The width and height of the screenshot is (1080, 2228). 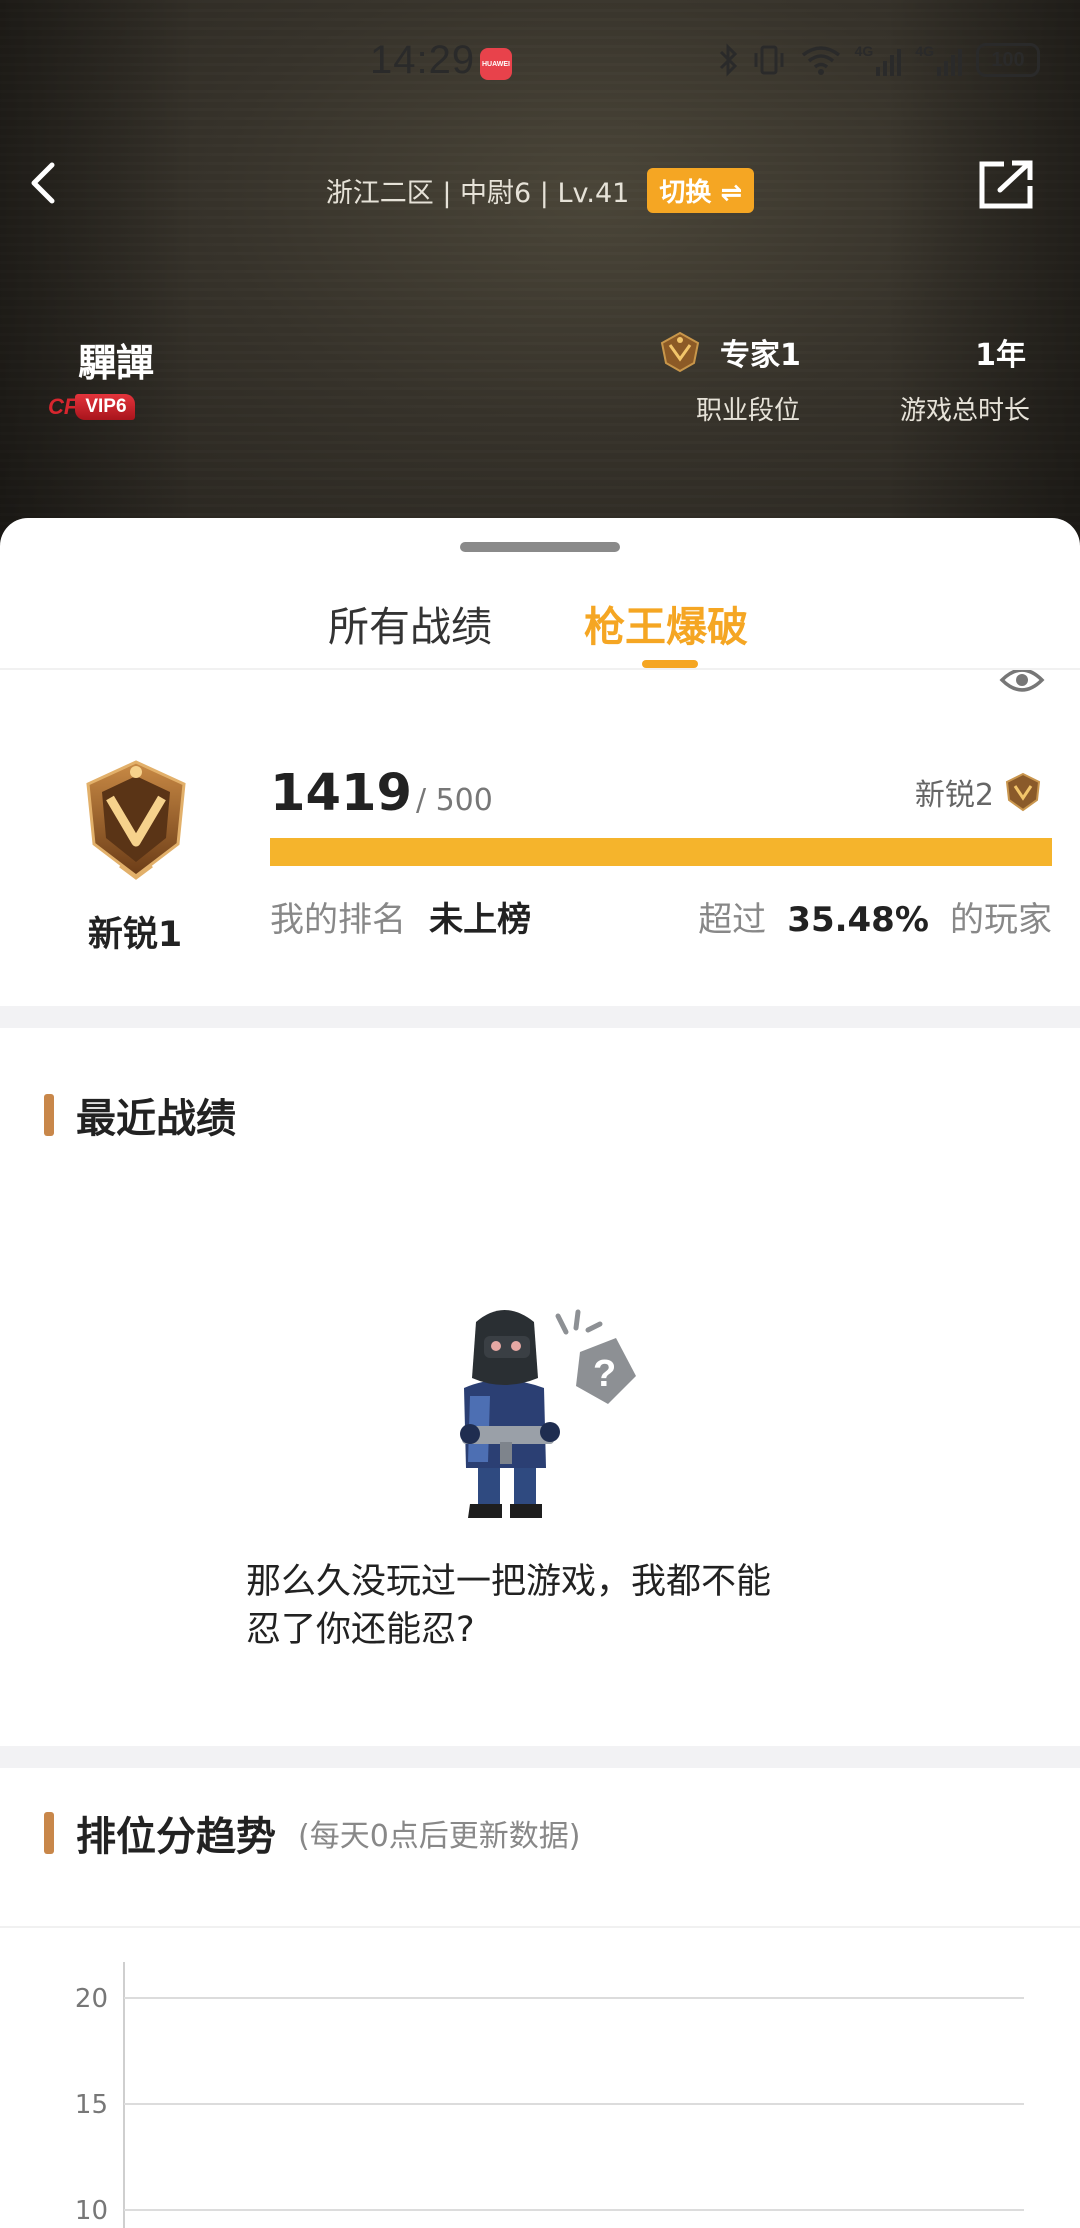 I want to click on y-tick-label: 15, so click(x=91, y=2105).